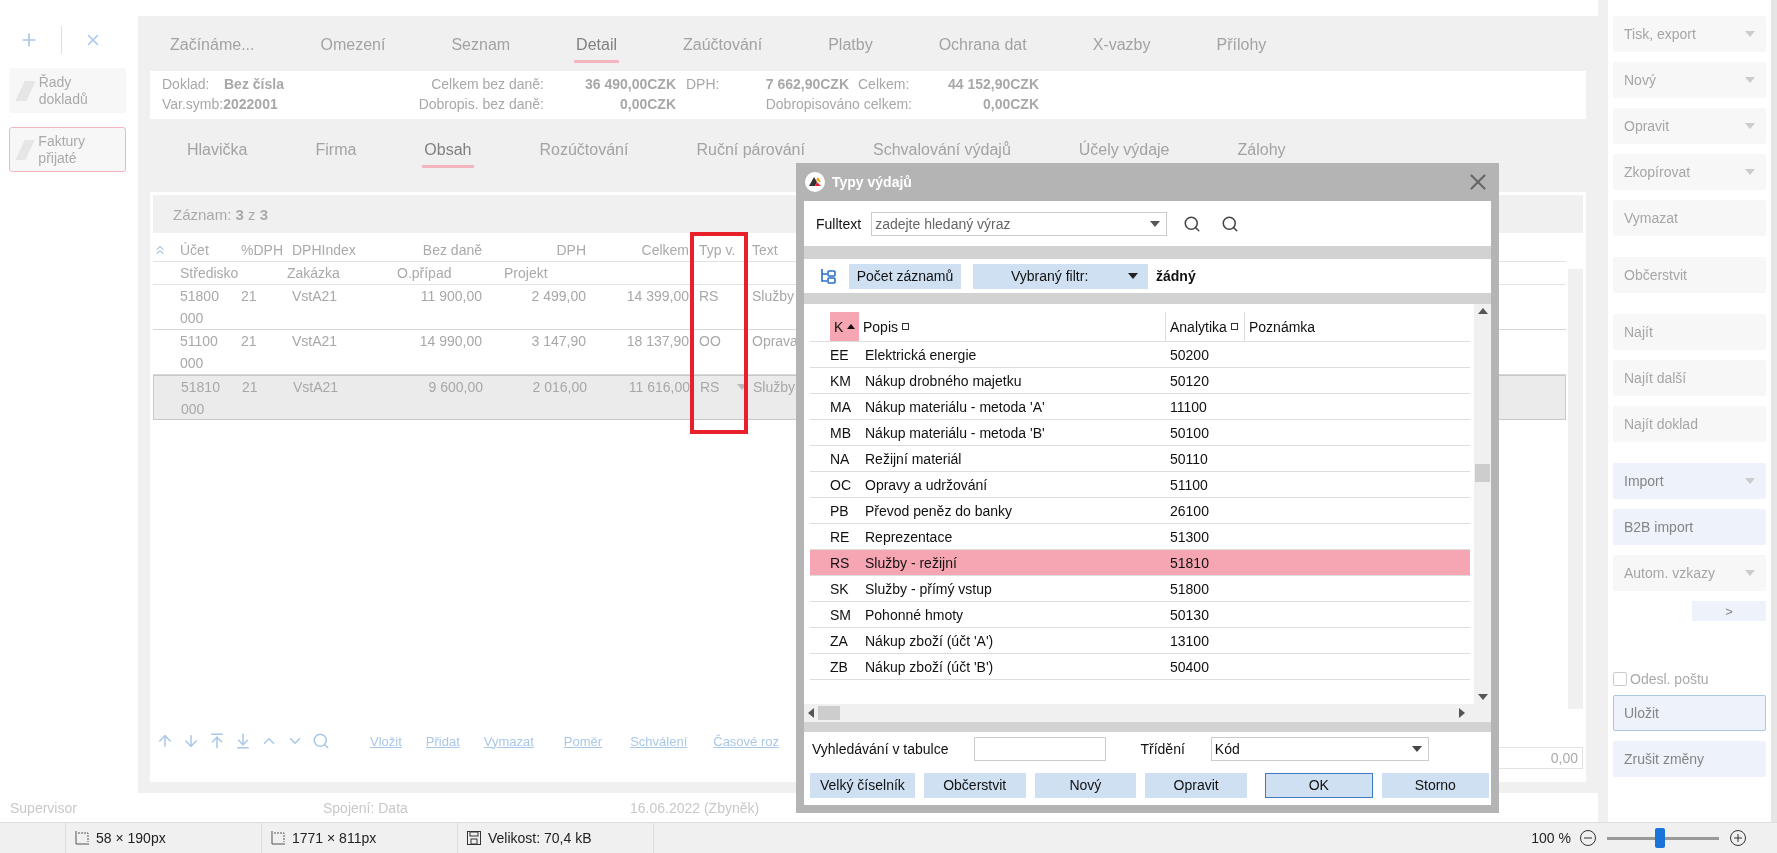 The width and height of the screenshot is (1777, 853). What do you see at coordinates (254, 84) in the screenshot?
I see `field-value: Bez čísla` at bounding box center [254, 84].